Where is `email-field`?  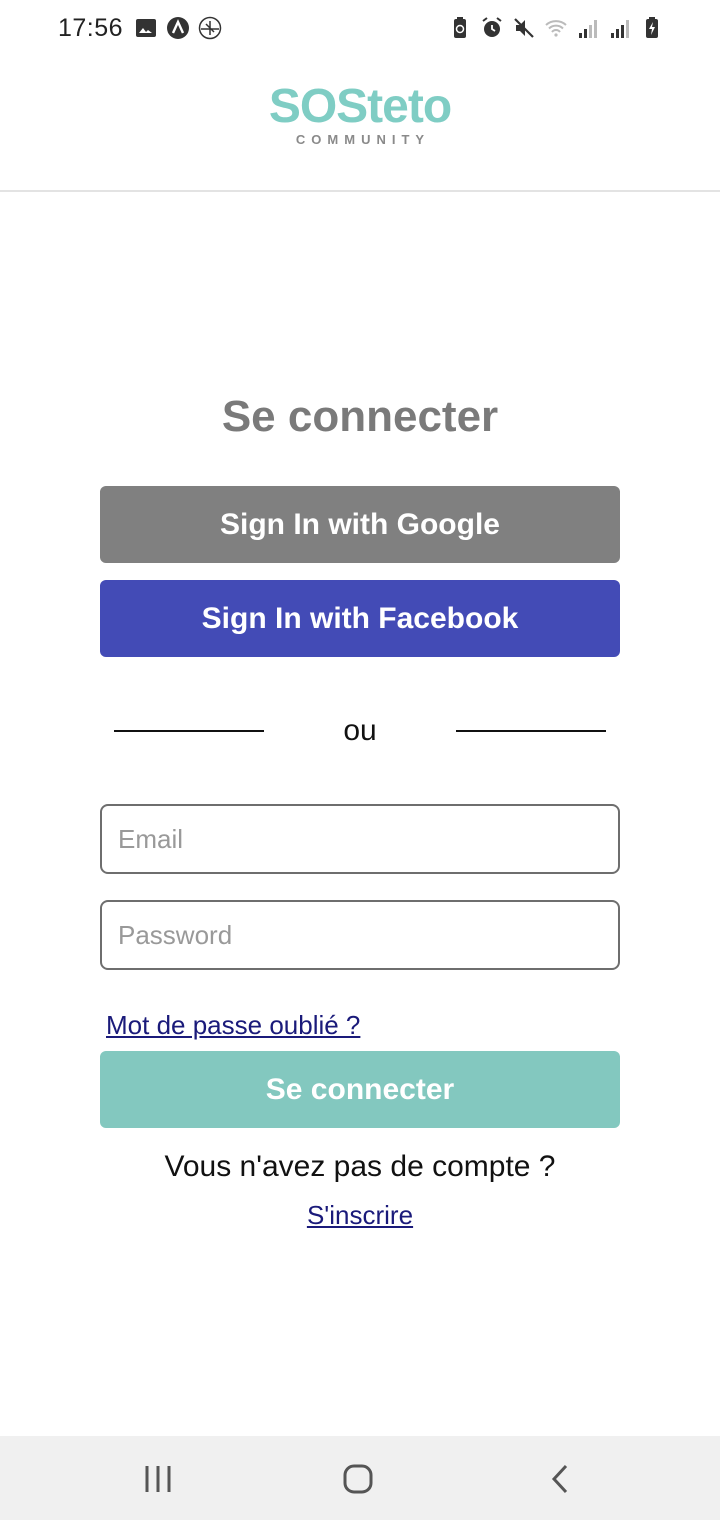 email-field is located at coordinates (360, 839).